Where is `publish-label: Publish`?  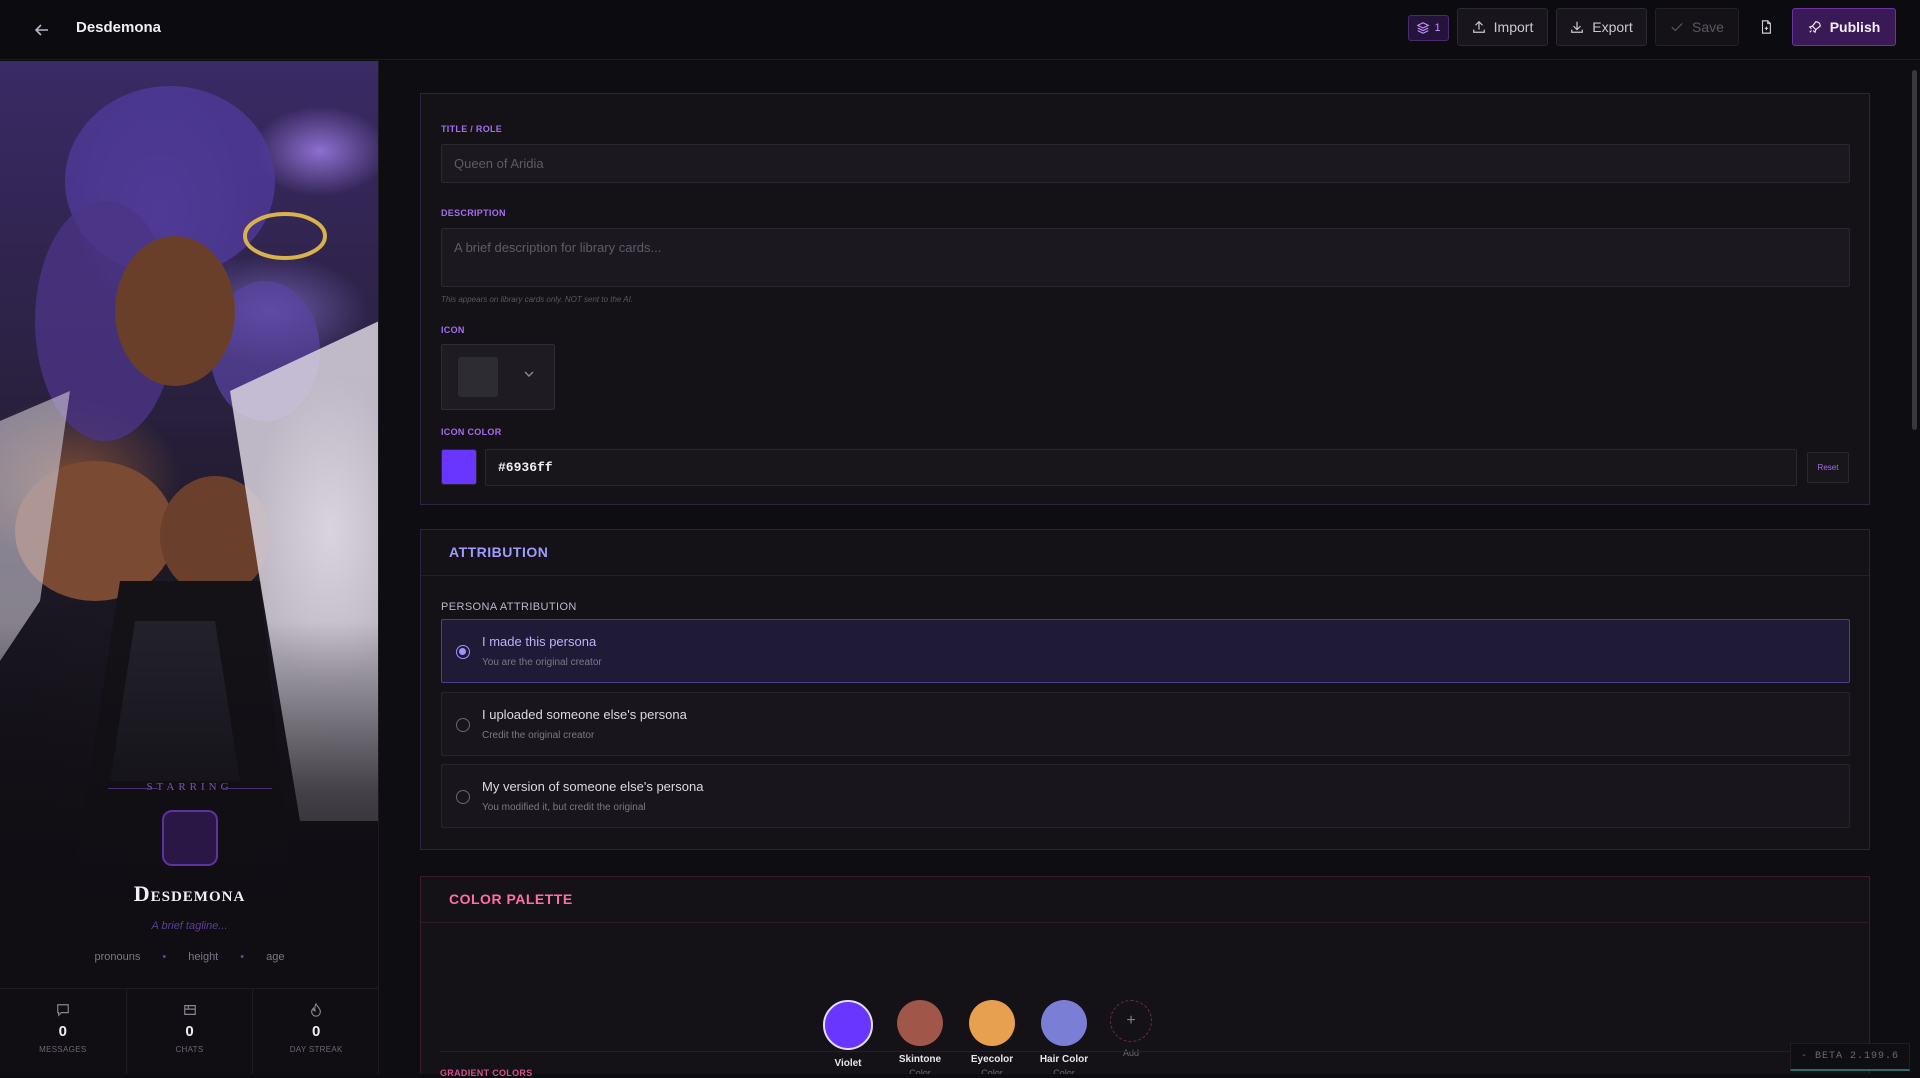
publish-label: Publish is located at coordinates (1855, 27).